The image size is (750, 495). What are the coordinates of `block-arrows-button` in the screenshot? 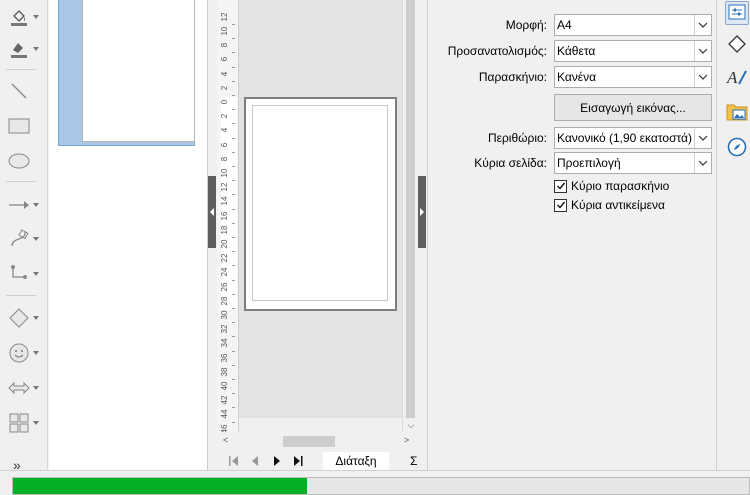 It's located at (26, 388).